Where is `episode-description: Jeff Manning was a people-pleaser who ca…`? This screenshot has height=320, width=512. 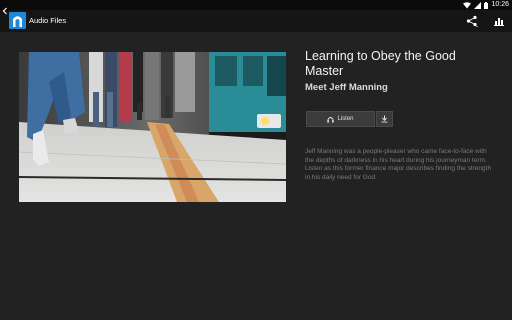
episode-description: Jeff Manning was a people-pleaser who ca… is located at coordinates (398, 164).